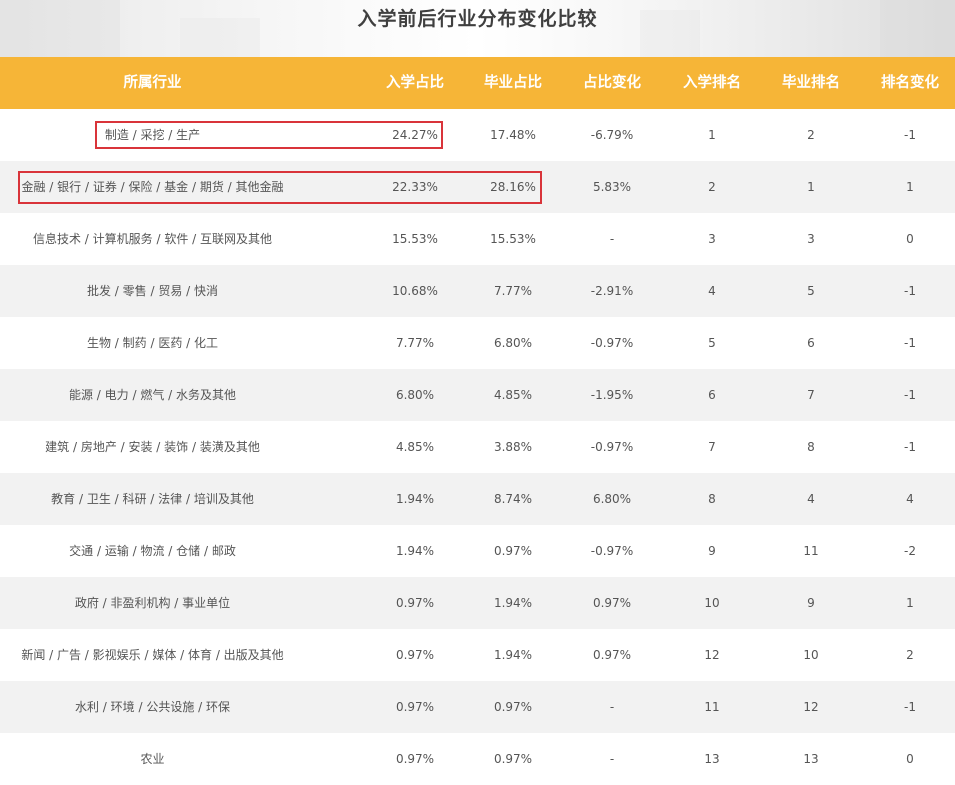 The width and height of the screenshot is (955, 785). What do you see at coordinates (712, 135) in the screenshot?
I see `entry-rank-cell: 1` at bounding box center [712, 135].